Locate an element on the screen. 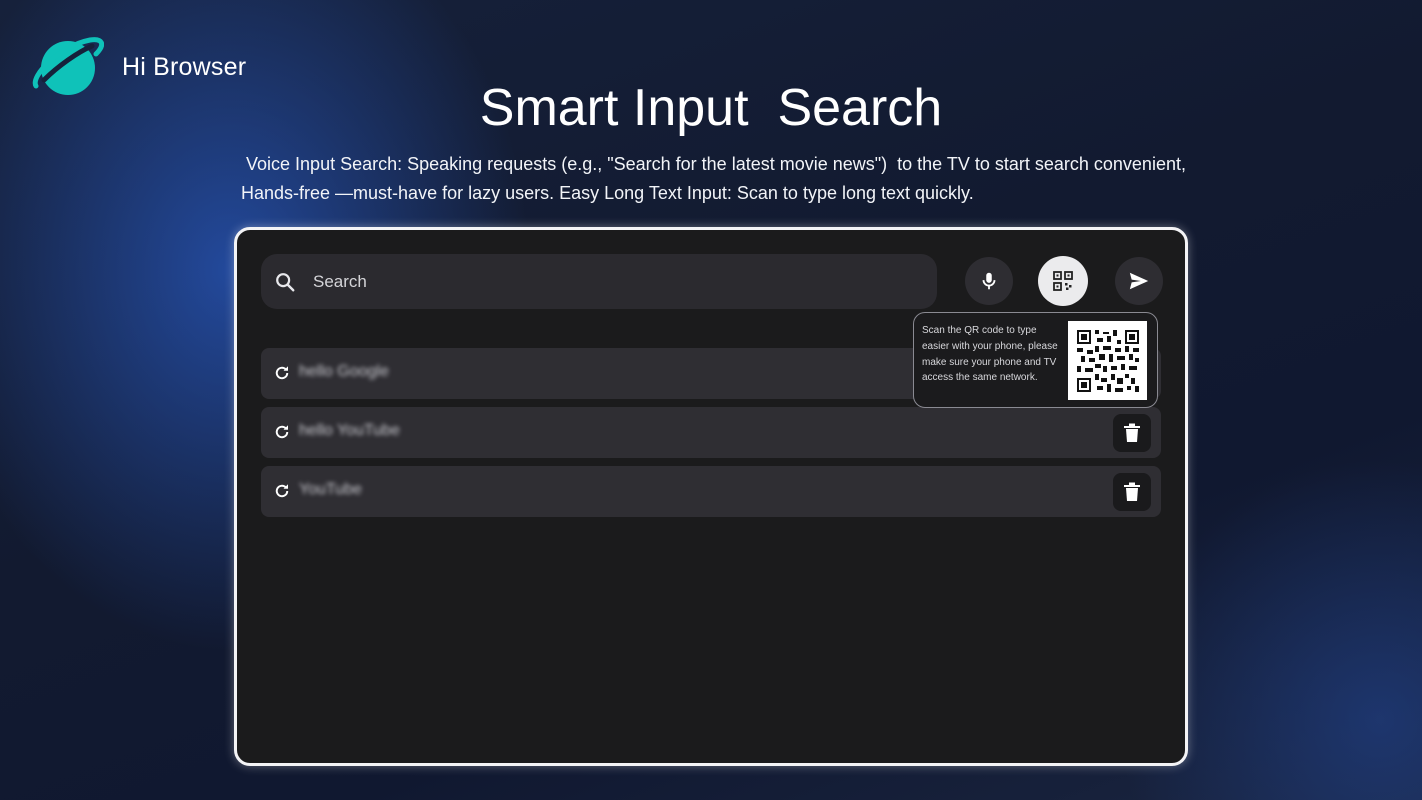 The height and width of the screenshot is (800, 1422). qr-code is located at coordinates (1107, 360).